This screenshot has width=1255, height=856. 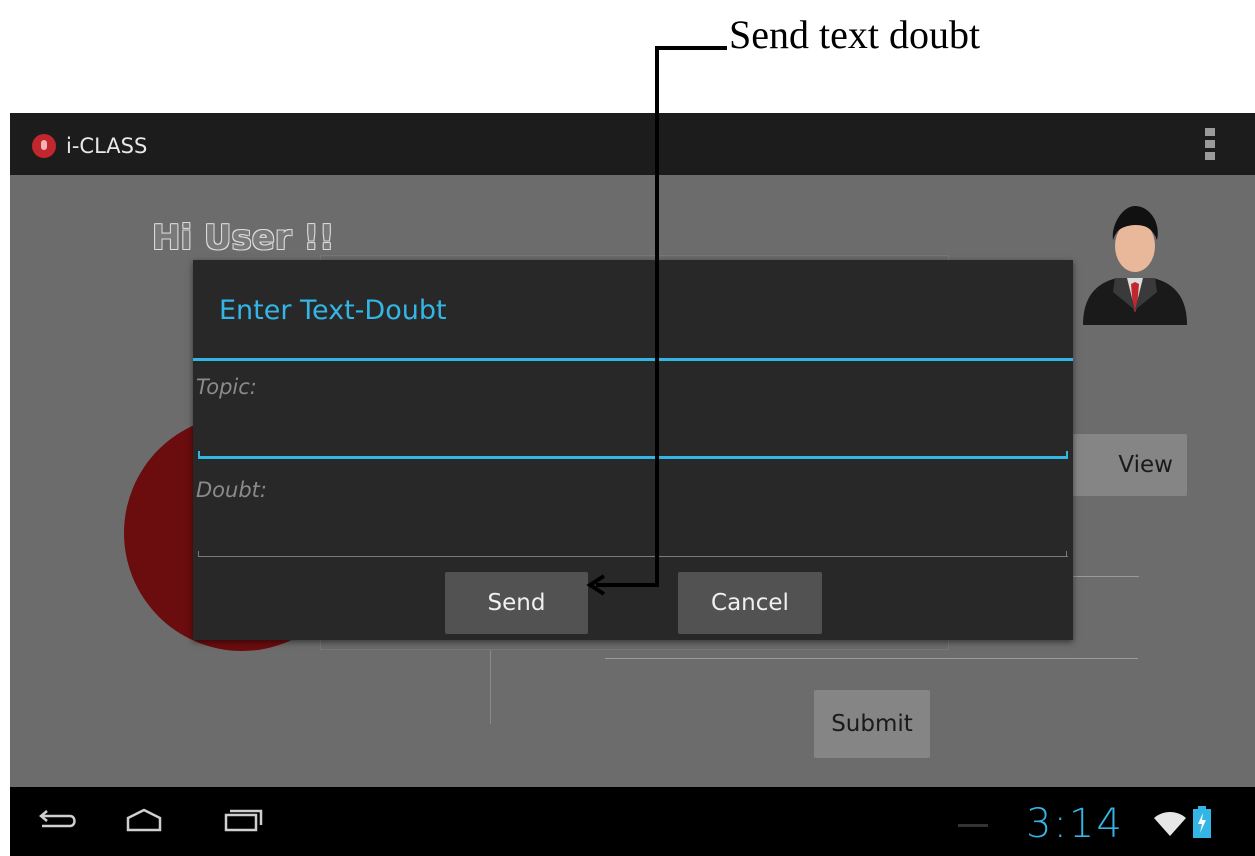 I want to click on overflow-menu-icon, so click(x=1211, y=145).